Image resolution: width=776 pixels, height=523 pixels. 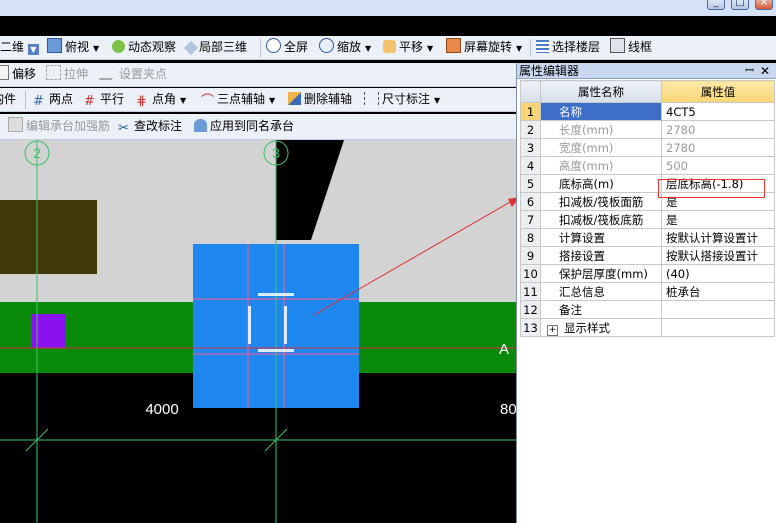 I want to click on axis-label-2: 2, so click(x=37, y=153).